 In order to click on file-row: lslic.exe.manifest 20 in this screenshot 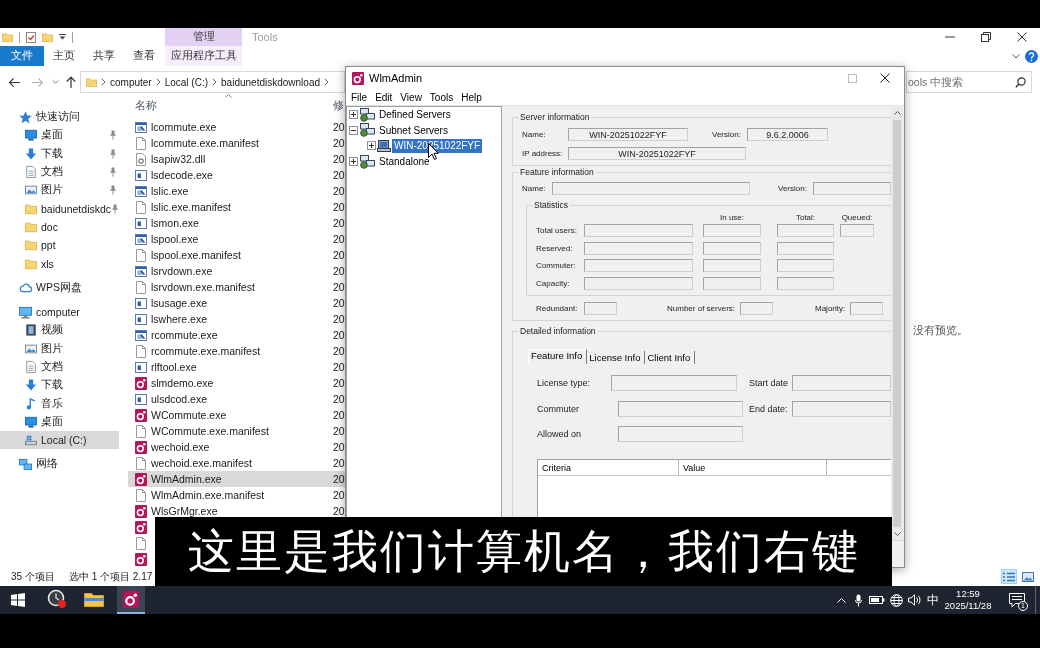, I will do `click(236, 207)`.